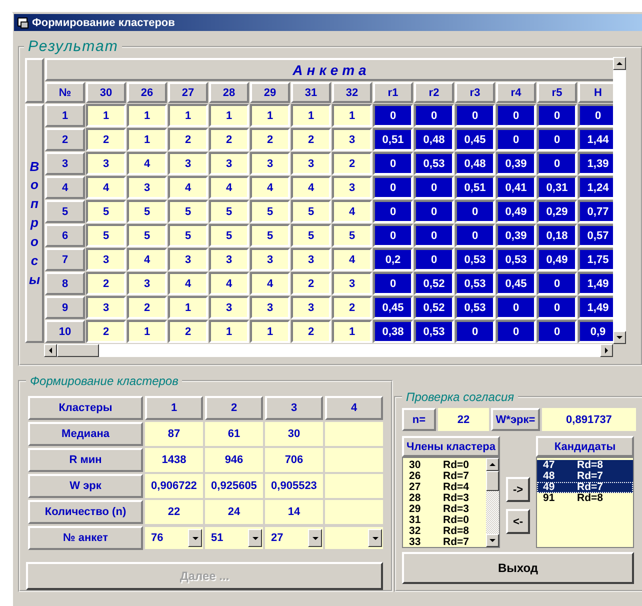  What do you see at coordinates (234, 538) in the screenshot?
I see `dropdown: 51` at bounding box center [234, 538].